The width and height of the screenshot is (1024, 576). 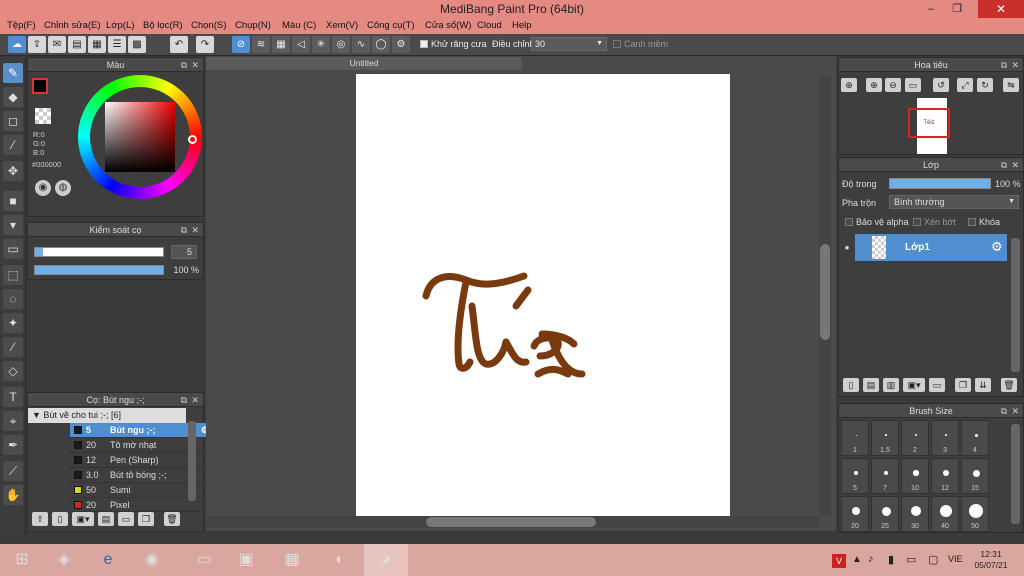 What do you see at coordinates (60, 519) in the screenshot?
I see `new-brush-icon: ▯` at bounding box center [60, 519].